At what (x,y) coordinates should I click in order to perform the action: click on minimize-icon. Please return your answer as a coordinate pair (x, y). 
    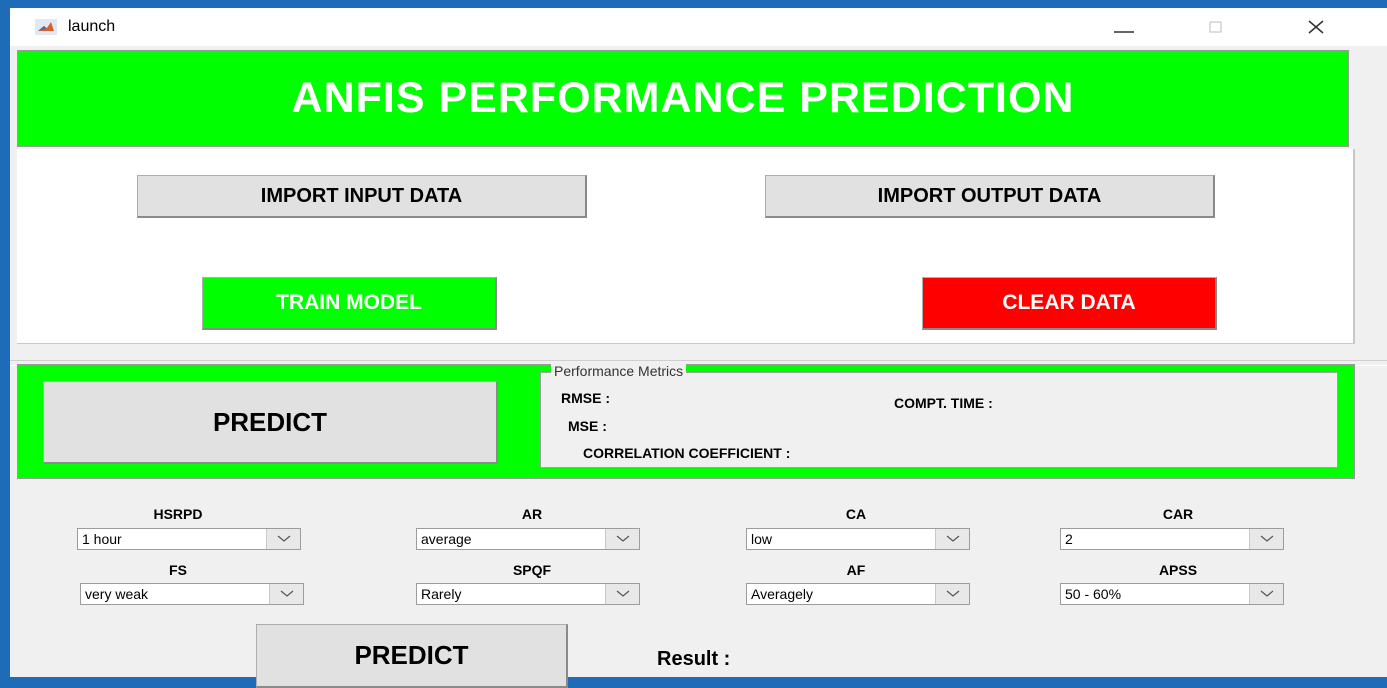
    Looking at the image, I should click on (1124, 32).